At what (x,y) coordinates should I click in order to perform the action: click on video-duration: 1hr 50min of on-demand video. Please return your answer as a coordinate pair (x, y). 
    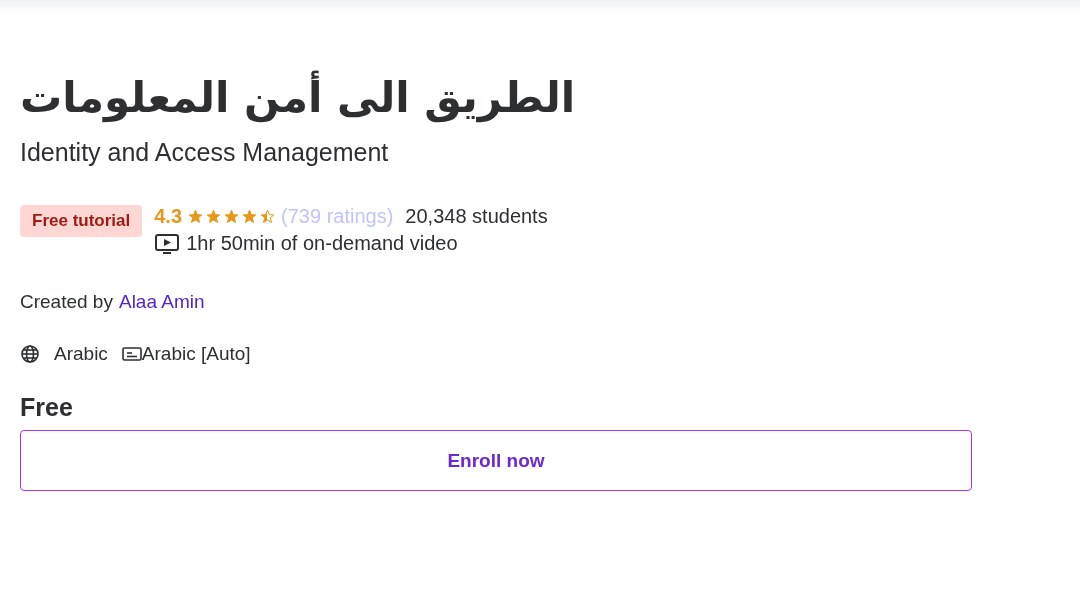
    Looking at the image, I should click on (322, 243).